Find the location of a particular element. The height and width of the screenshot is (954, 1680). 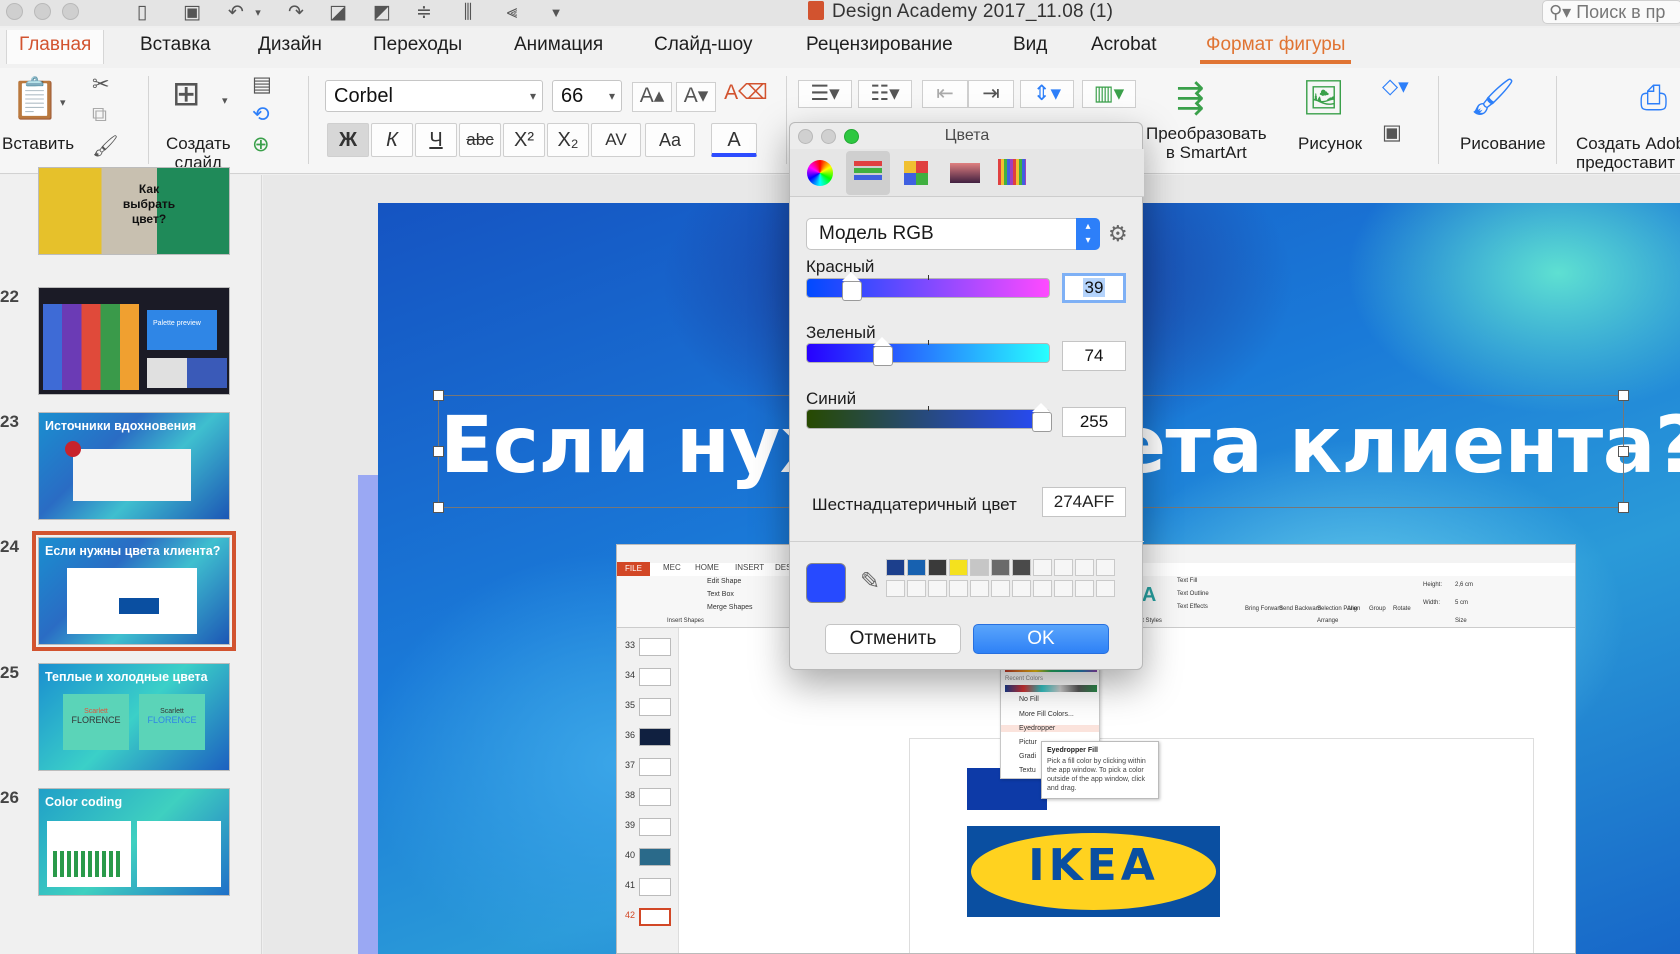

paste-label: Вставить is located at coordinates (38, 143).